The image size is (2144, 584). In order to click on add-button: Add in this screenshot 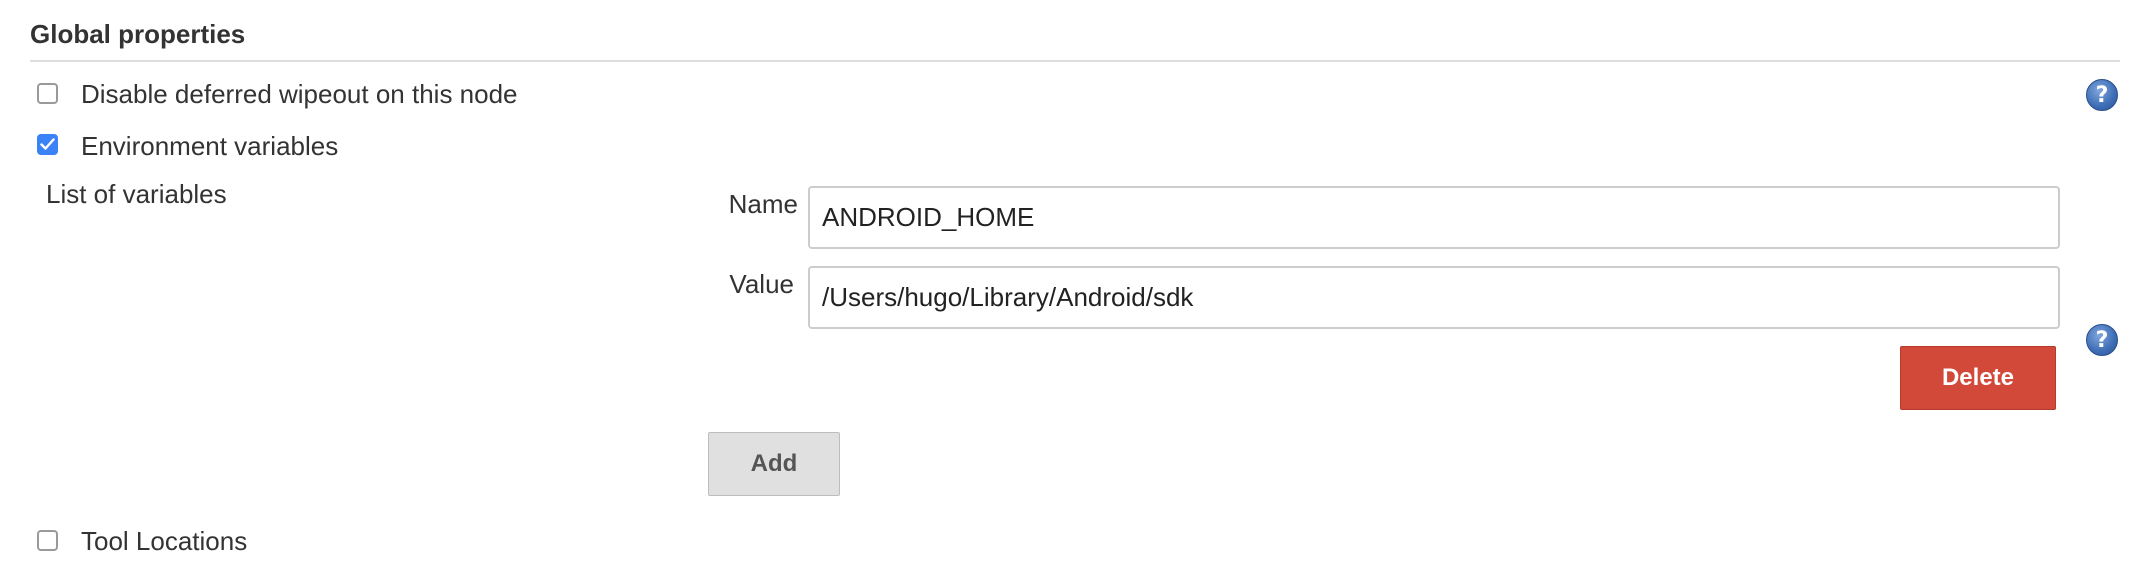, I will do `click(774, 464)`.